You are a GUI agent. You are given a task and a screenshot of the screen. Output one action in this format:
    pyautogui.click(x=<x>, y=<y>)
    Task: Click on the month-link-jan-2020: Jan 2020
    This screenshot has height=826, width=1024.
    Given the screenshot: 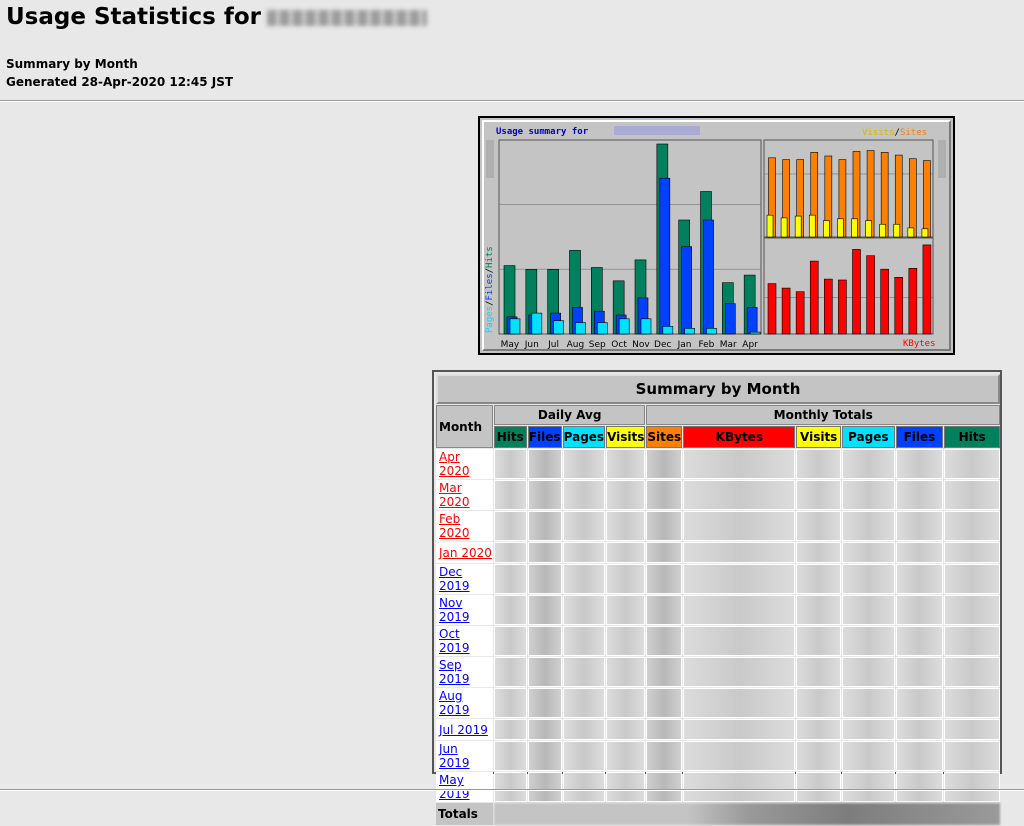 What is the action you would take?
    pyautogui.click(x=465, y=553)
    